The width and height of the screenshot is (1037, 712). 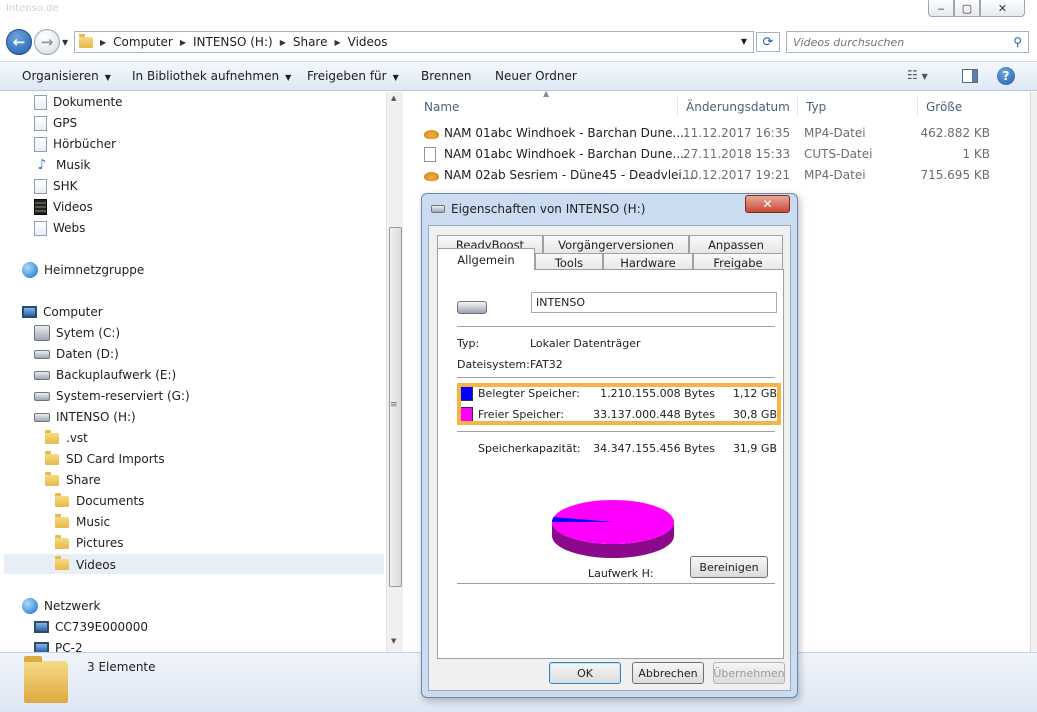 What do you see at coordinates (536, 76) in the screenshot?
I see `new-folder-button: Neuer Ordner` at bounding box center [536, 76].